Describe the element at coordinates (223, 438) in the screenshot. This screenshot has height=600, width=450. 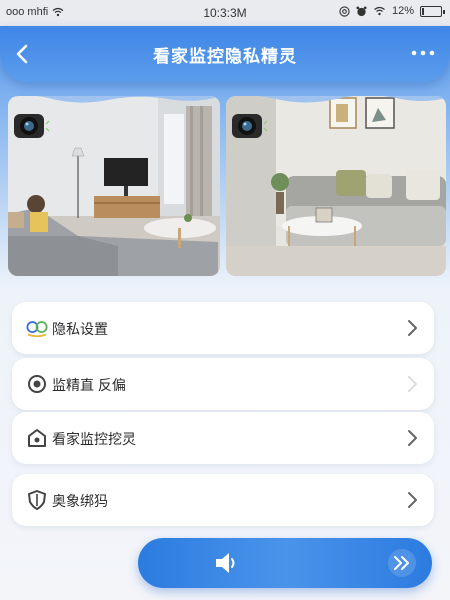
I see `menu-item-home-monitor: 看家监控挖灵` at that location.